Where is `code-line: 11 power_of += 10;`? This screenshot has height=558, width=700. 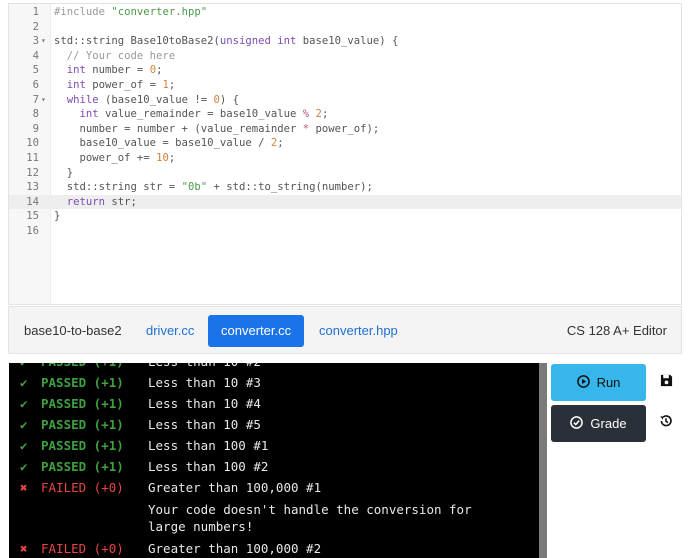 code-line: 11 power_of += 10; is located at coordinates (345, 158).